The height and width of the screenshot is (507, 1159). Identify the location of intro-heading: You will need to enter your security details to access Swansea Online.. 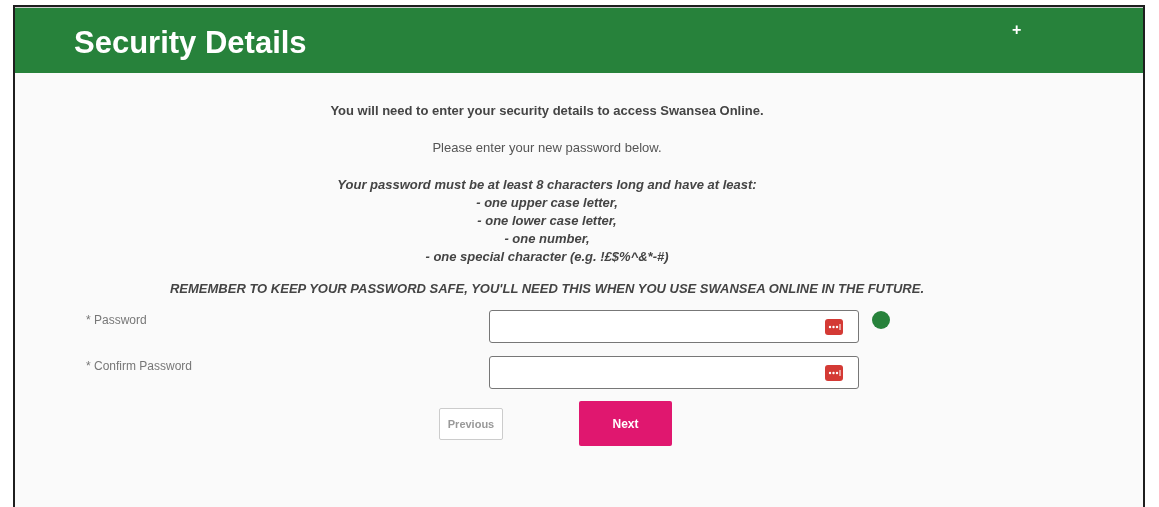
(547, 110).